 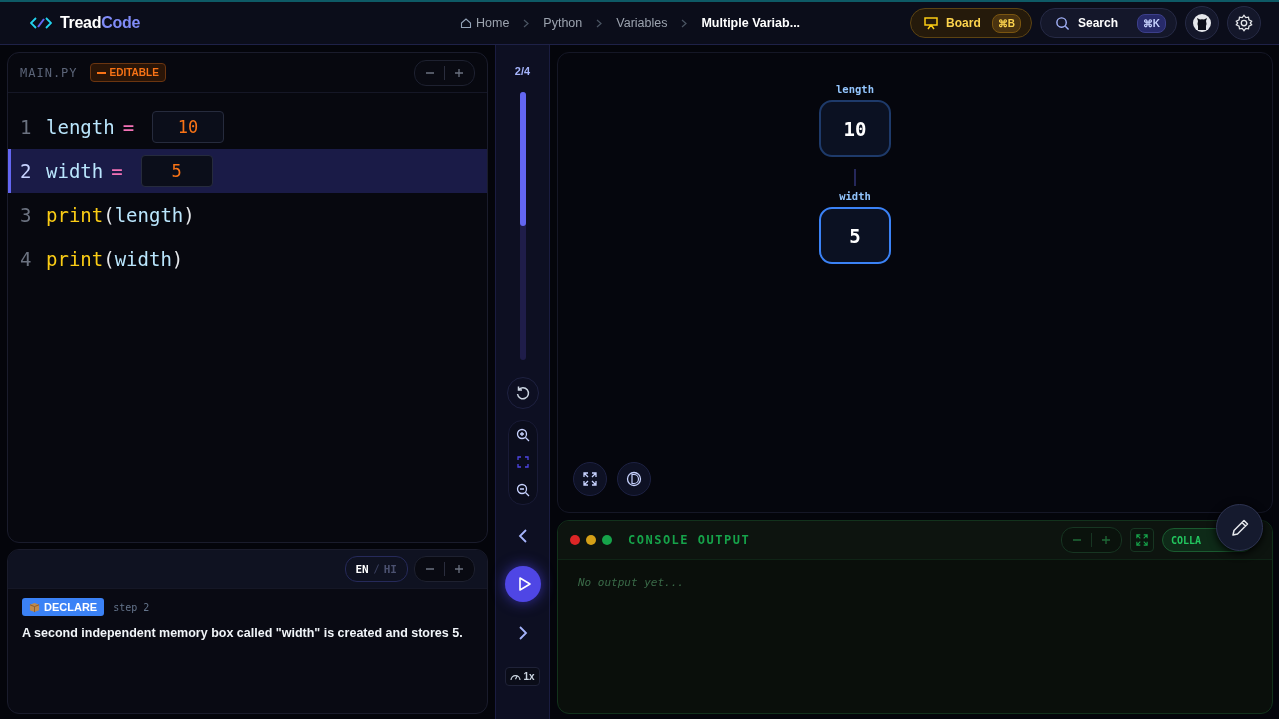 What do you see at coordinates (466, 23) in the screenshot?
I see `home-icon` at bounding box center [466, 23].